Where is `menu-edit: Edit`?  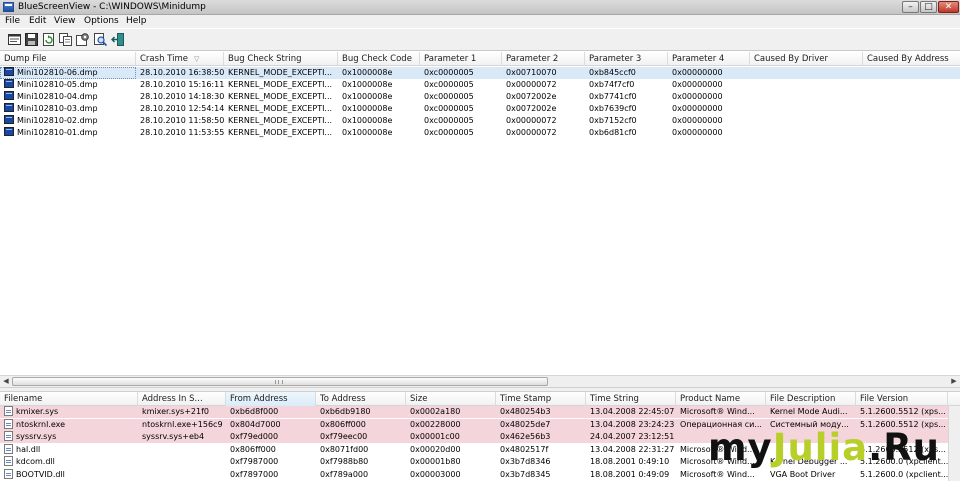
menu-edit: Edit is located at coordinates (37, 21).